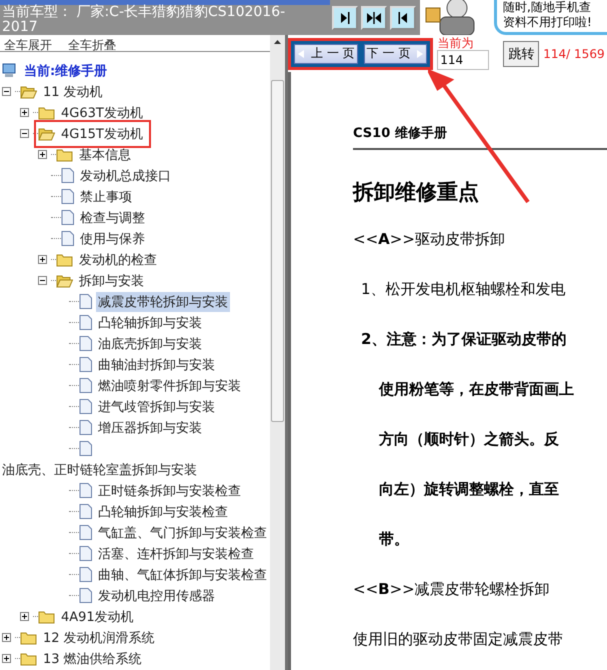 This screenshot has height=670, width=607. Describe the element at coordinates (277, 251) in the screenshot. I see `scroll-thumb` at that location.